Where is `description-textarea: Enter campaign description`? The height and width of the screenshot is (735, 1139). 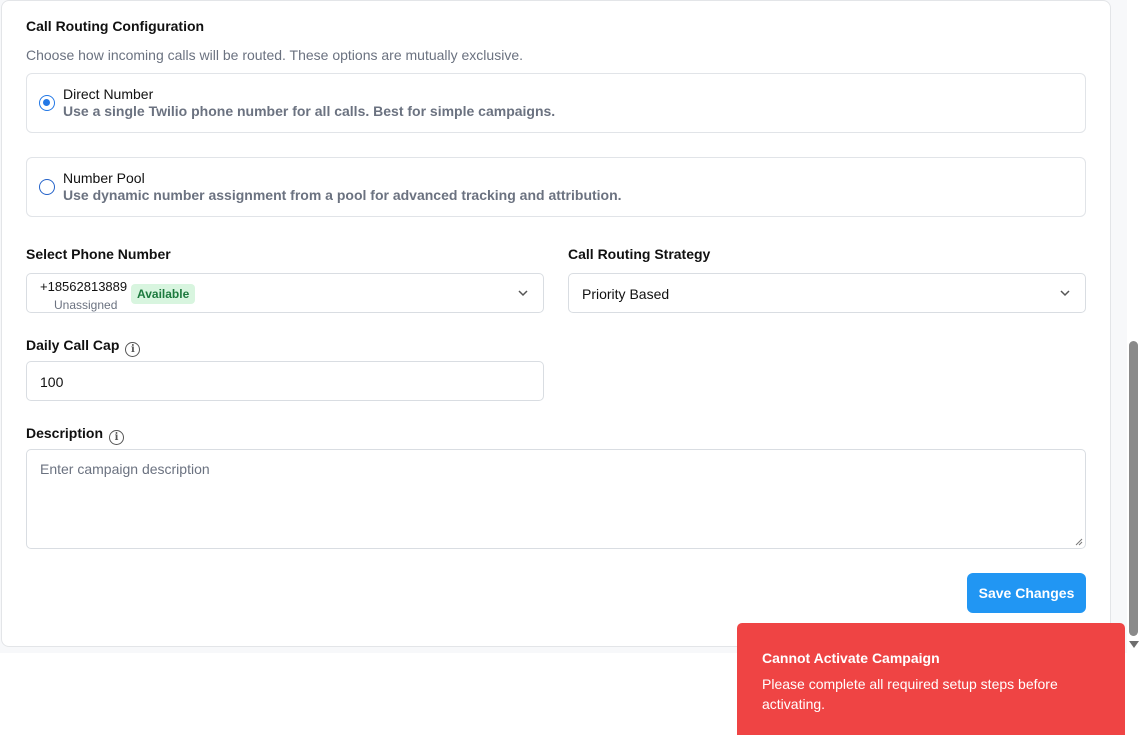 description-textarea: Enter campaign description is located at coordinates (556, 499).